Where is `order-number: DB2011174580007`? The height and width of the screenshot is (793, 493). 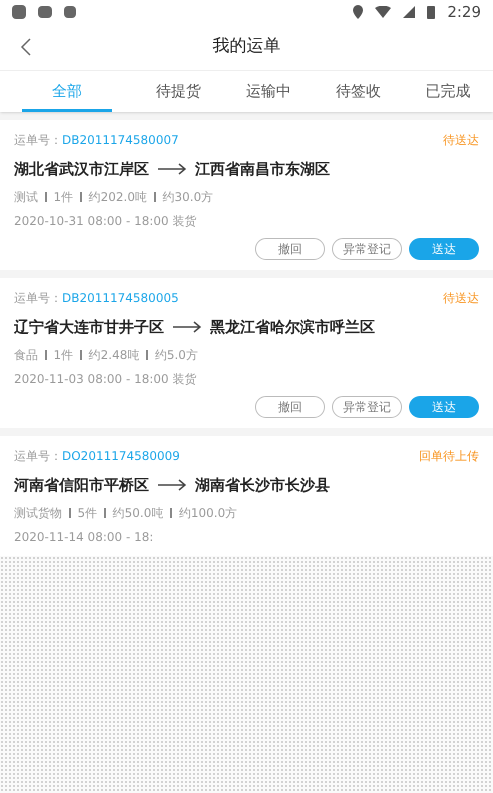
order-number: DB2011174580007 is located at coordinates (120, 140).